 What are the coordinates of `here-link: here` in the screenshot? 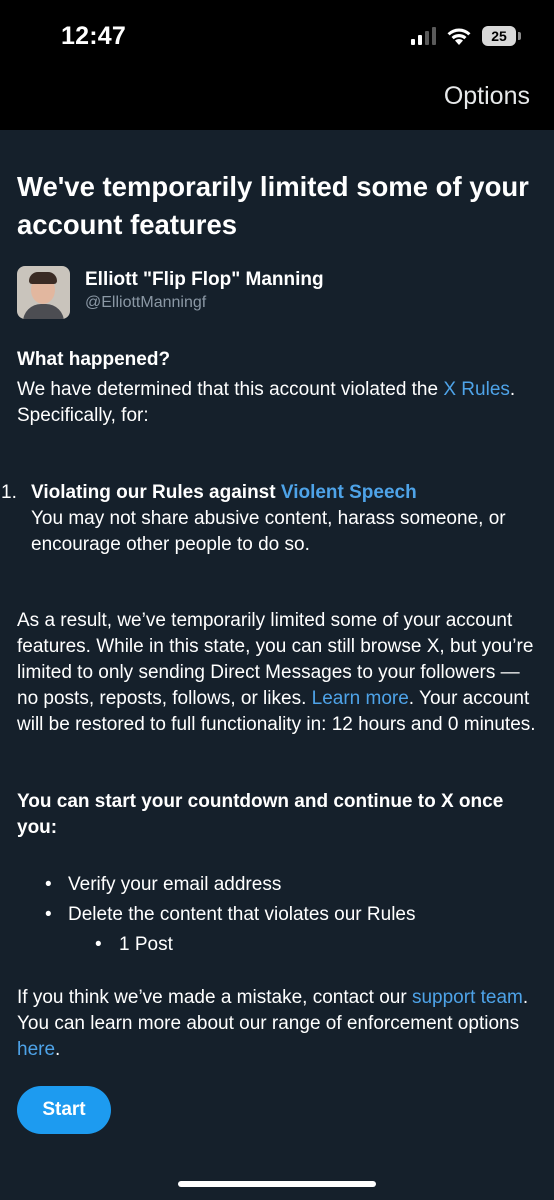 It's located at (36, 1049).